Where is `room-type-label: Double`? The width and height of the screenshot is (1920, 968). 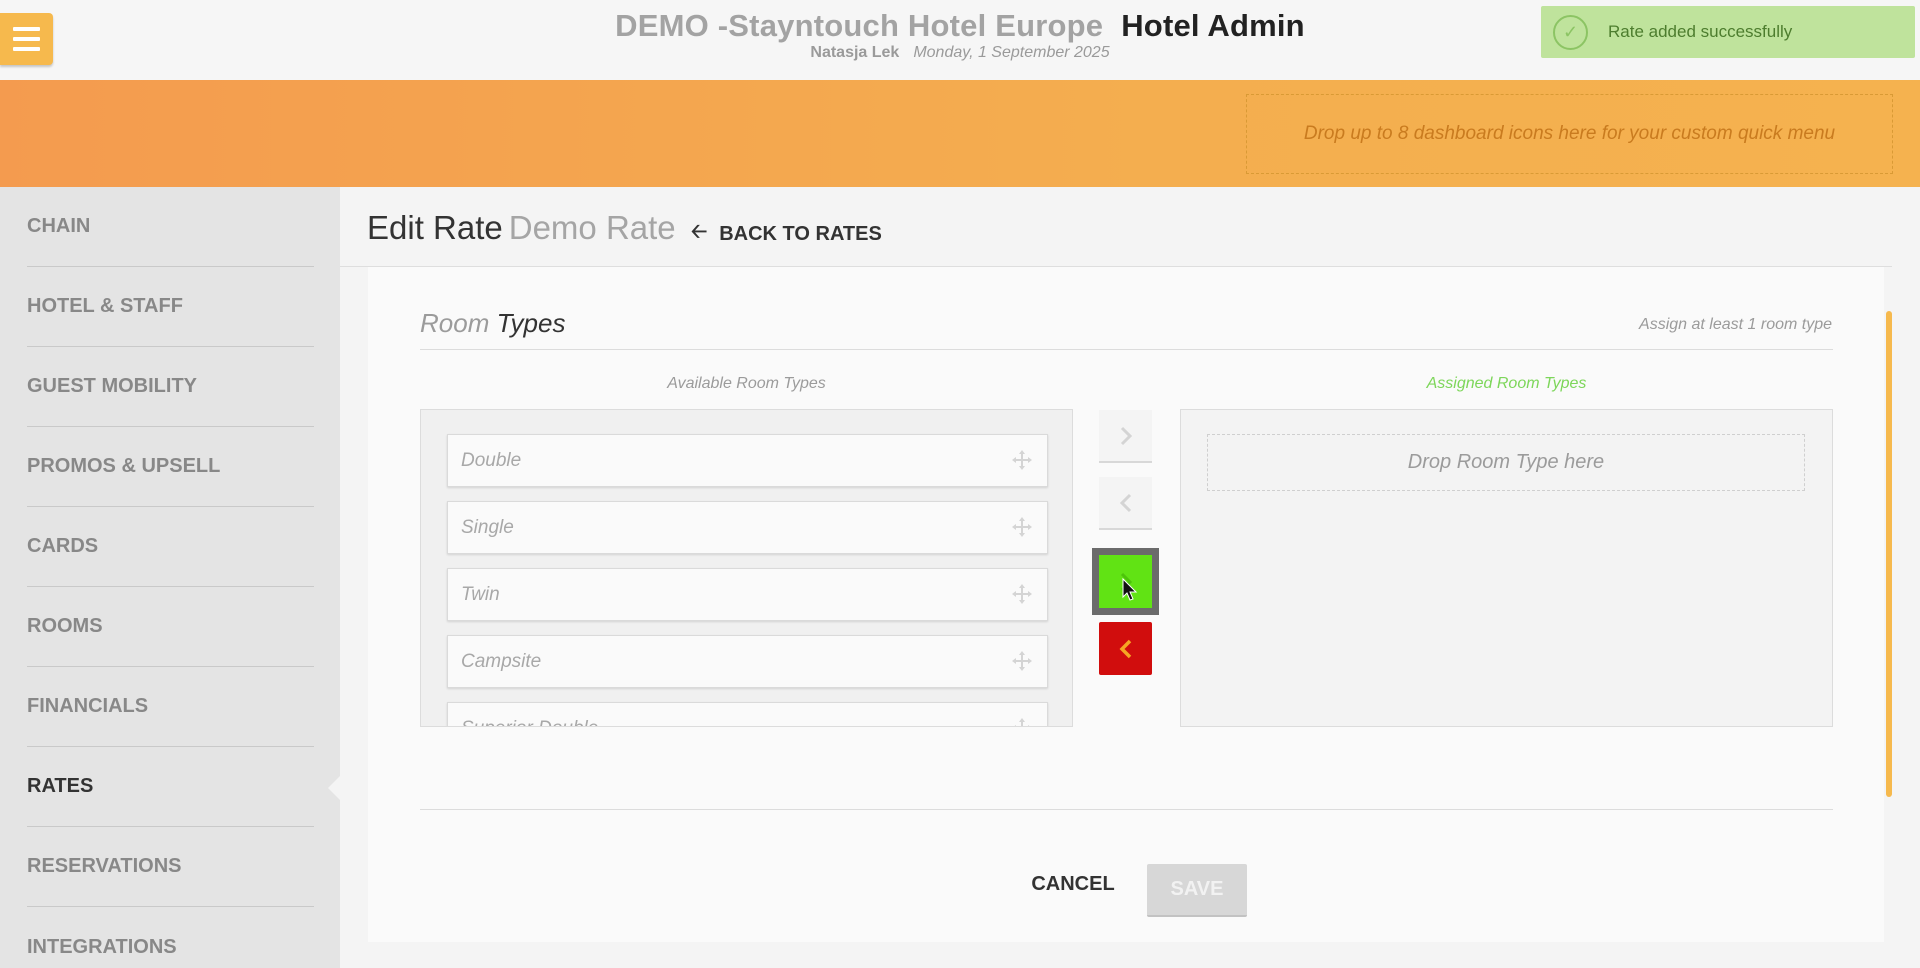
room-type-label: Double is located at coordinates (491, 460).